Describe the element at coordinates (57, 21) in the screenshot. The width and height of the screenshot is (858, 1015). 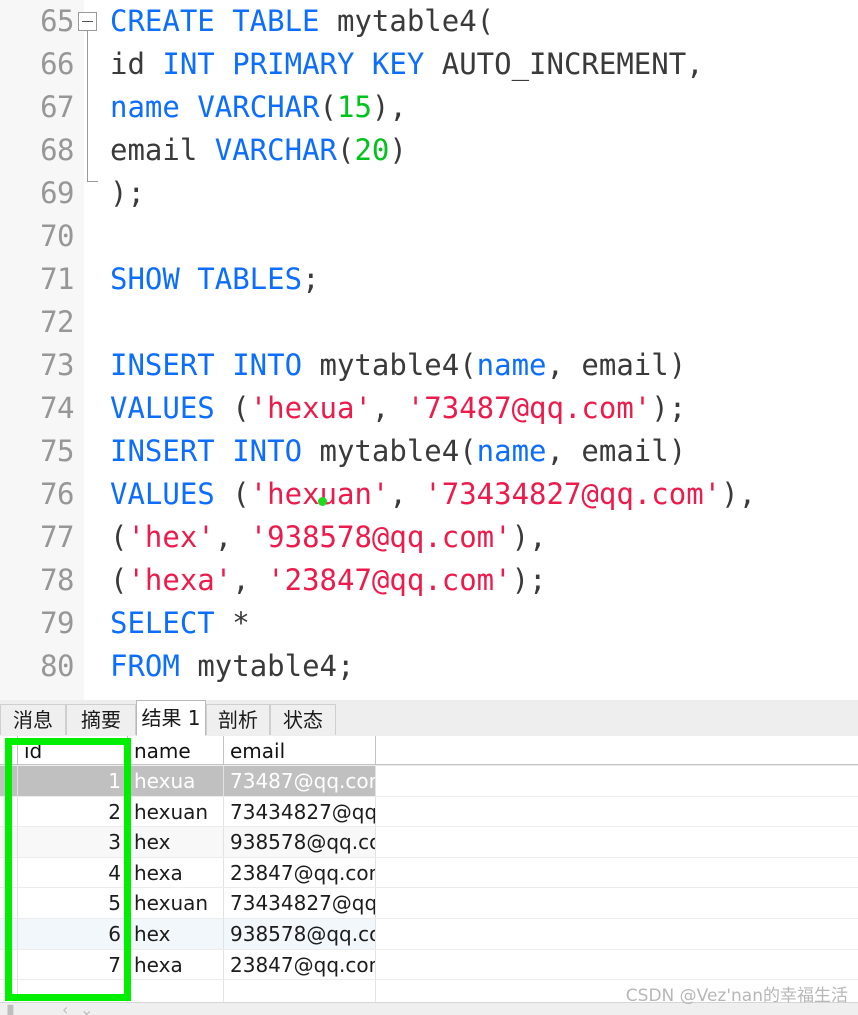
I see `line-number: 65` at that location.